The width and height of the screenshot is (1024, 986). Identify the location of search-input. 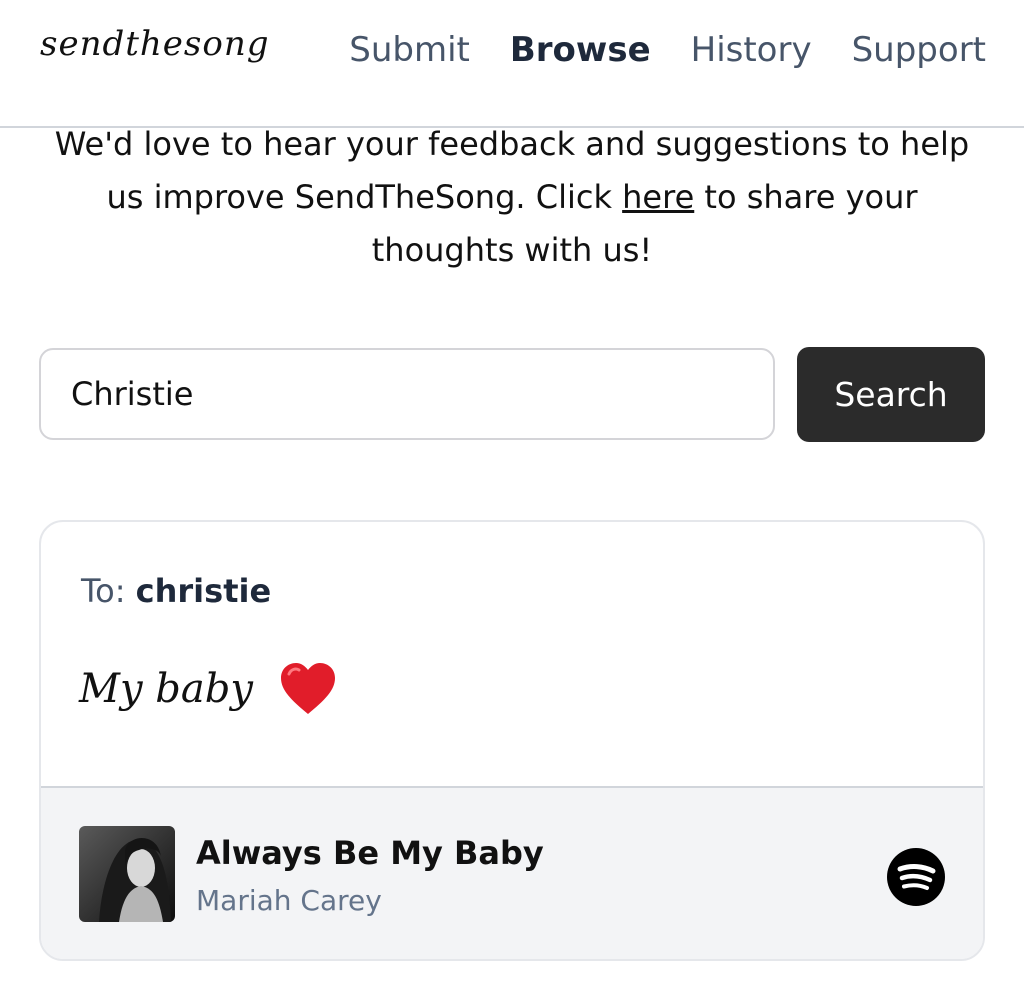
(407, 394).